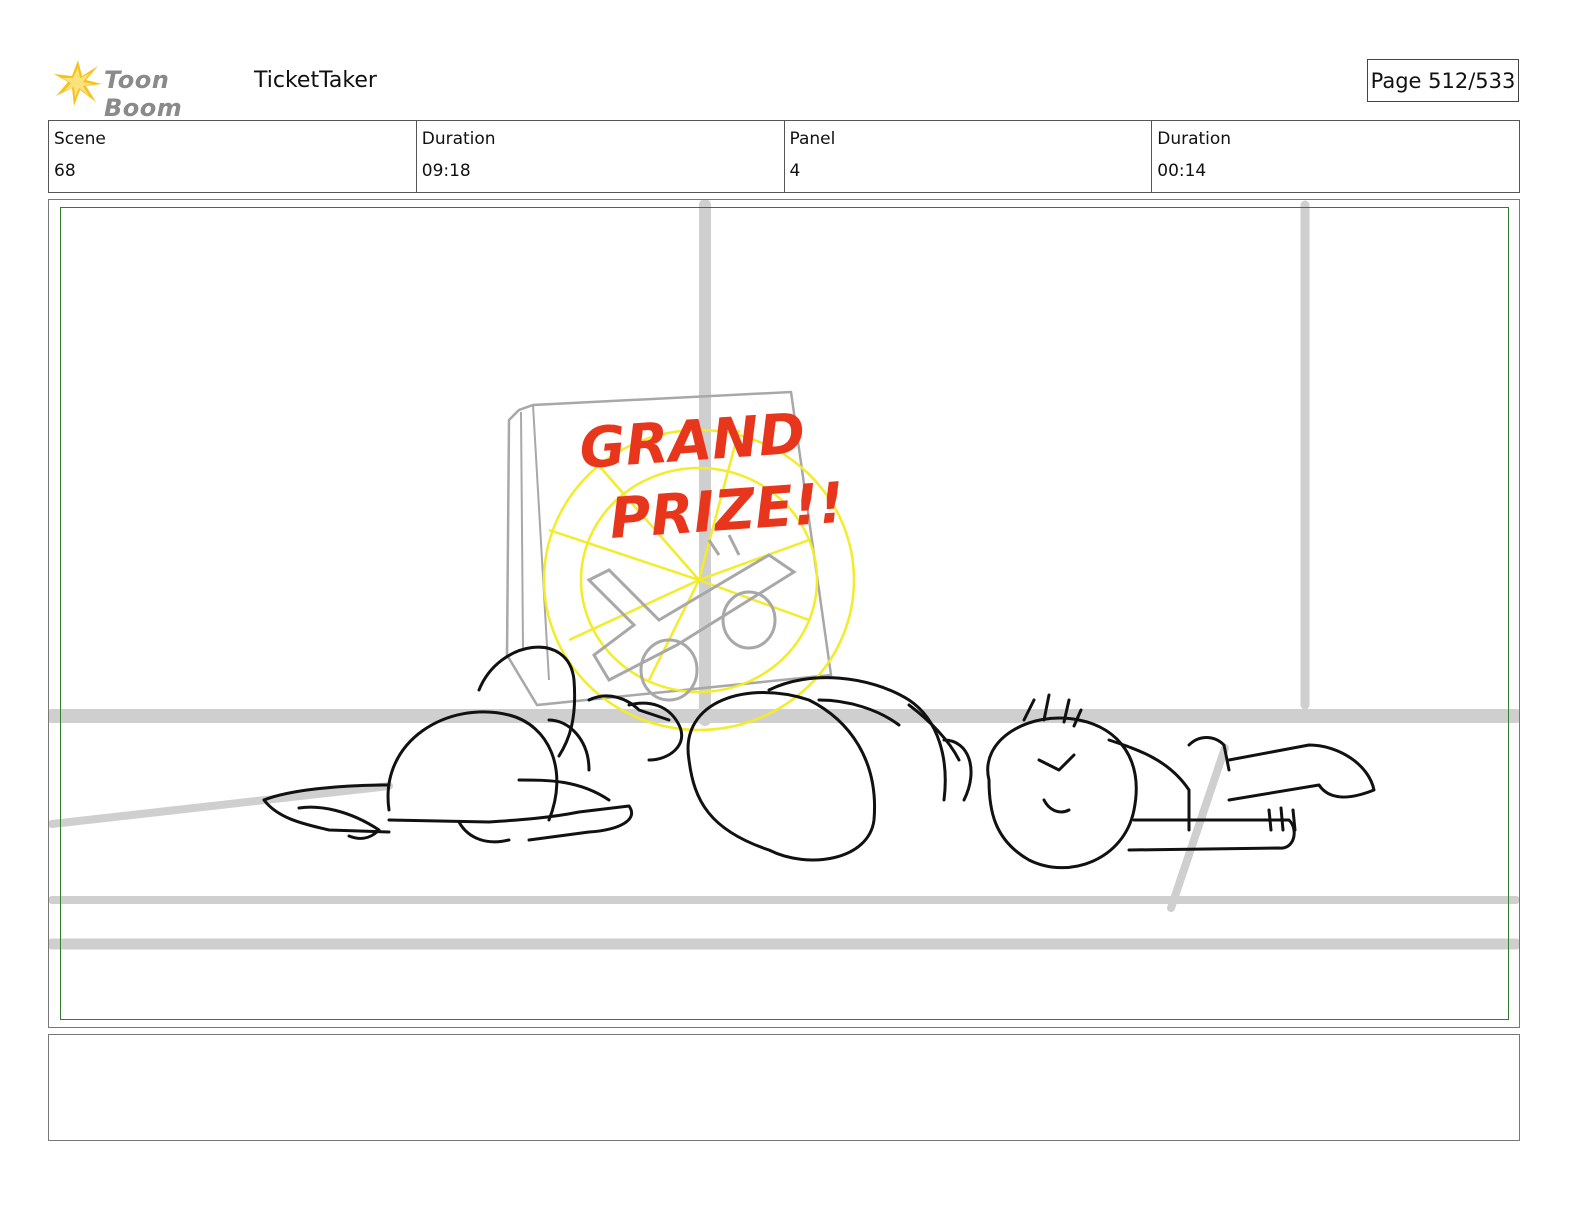 Image resolution: width=1584 pixels, height=1224 pixels. What do you see at coordinates (601, 156) in the screenshot?
I see `scene-duration-cell: Duration 09:18` at bounding box center [601, 156].